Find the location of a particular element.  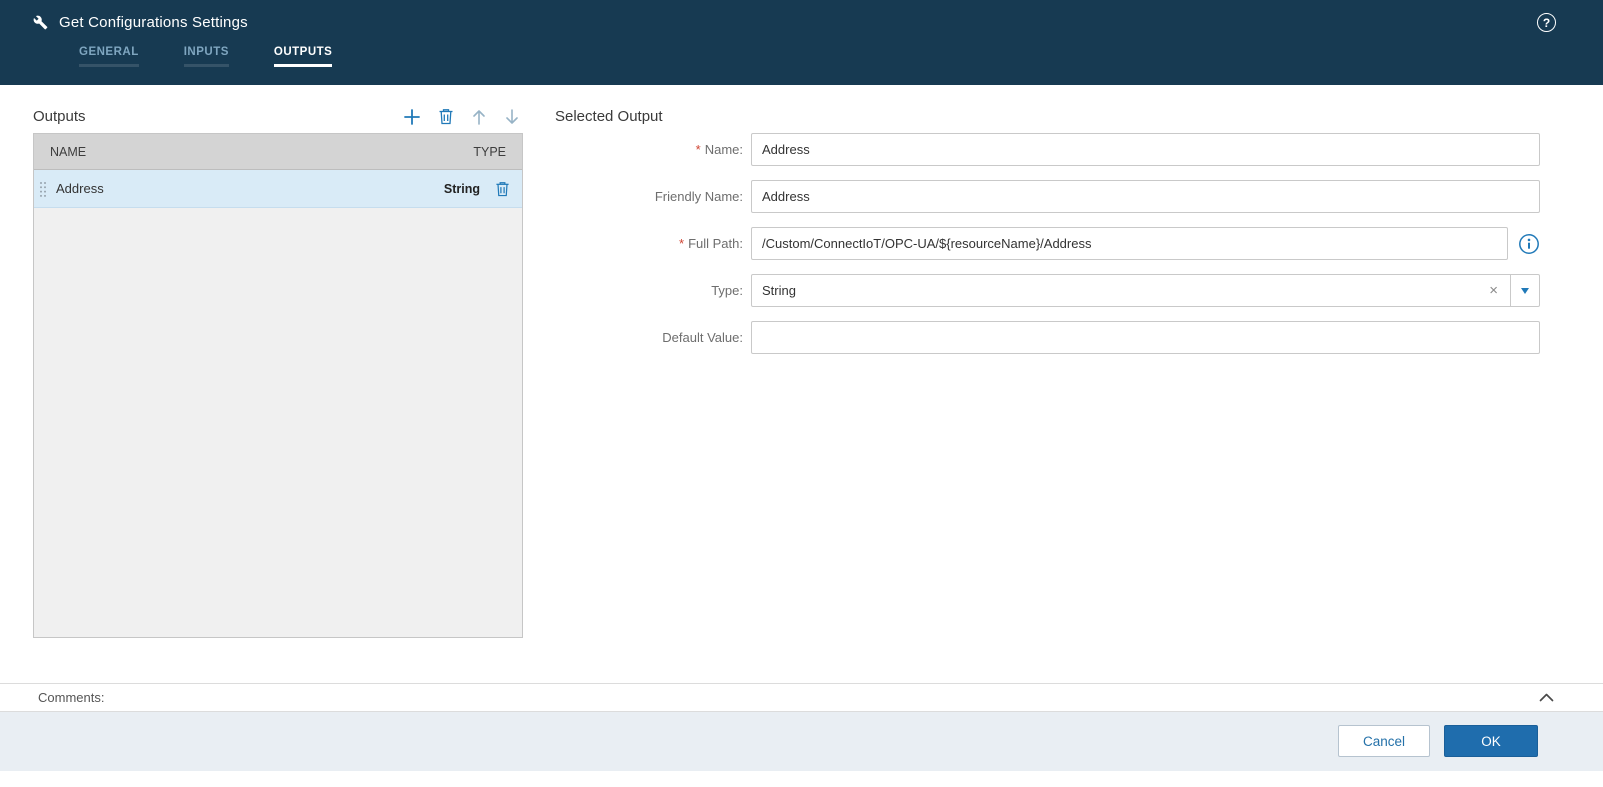

move-output-down-button is located at coordinates (512, 117).